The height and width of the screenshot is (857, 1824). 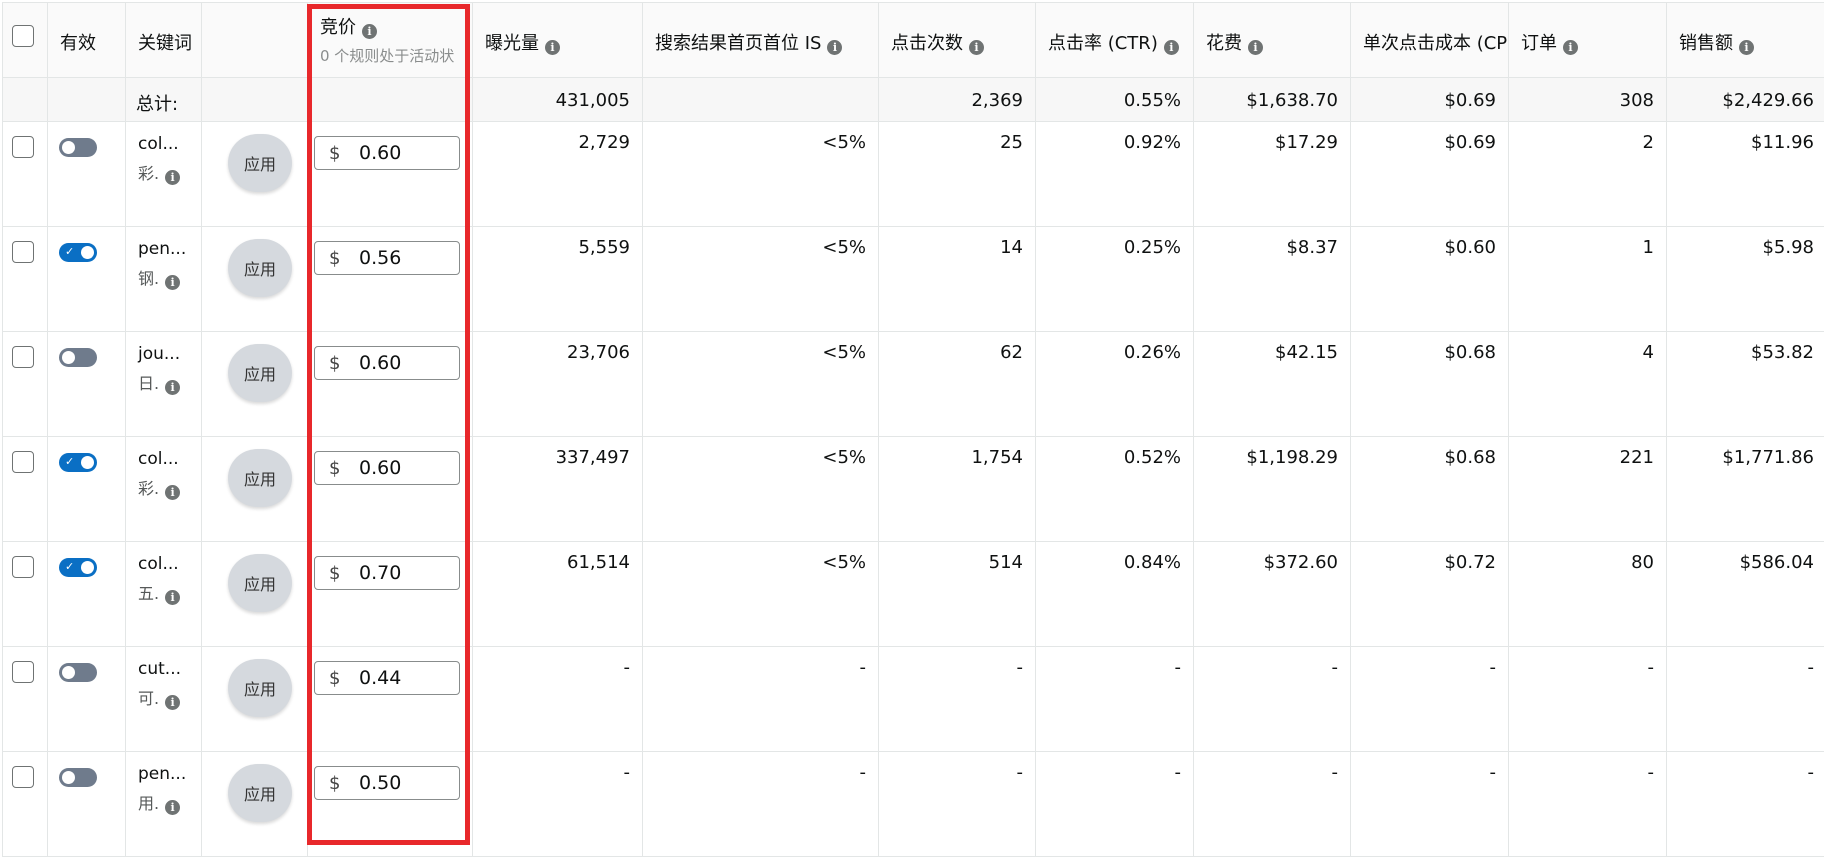 I want to click on header-bid: 竞价 i 0 个规则处于活动状, so click(x=390, y=40).